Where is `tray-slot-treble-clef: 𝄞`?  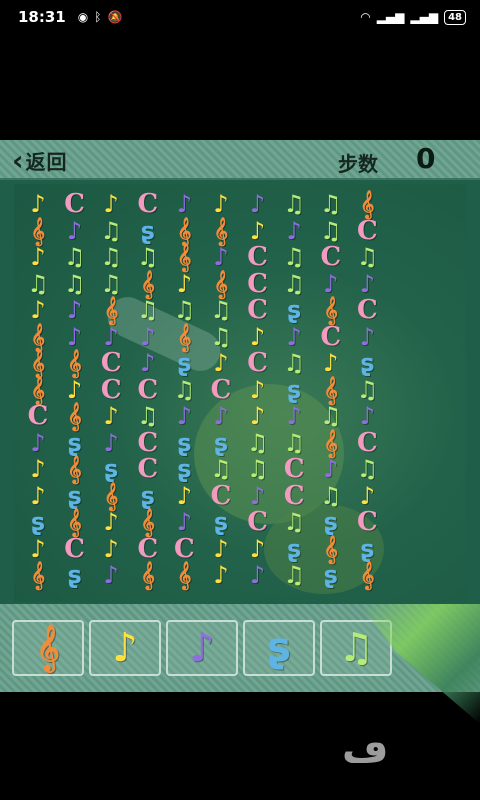 tray-slot-treble-clef: 𝄞 is located at coordinates (48, 648).